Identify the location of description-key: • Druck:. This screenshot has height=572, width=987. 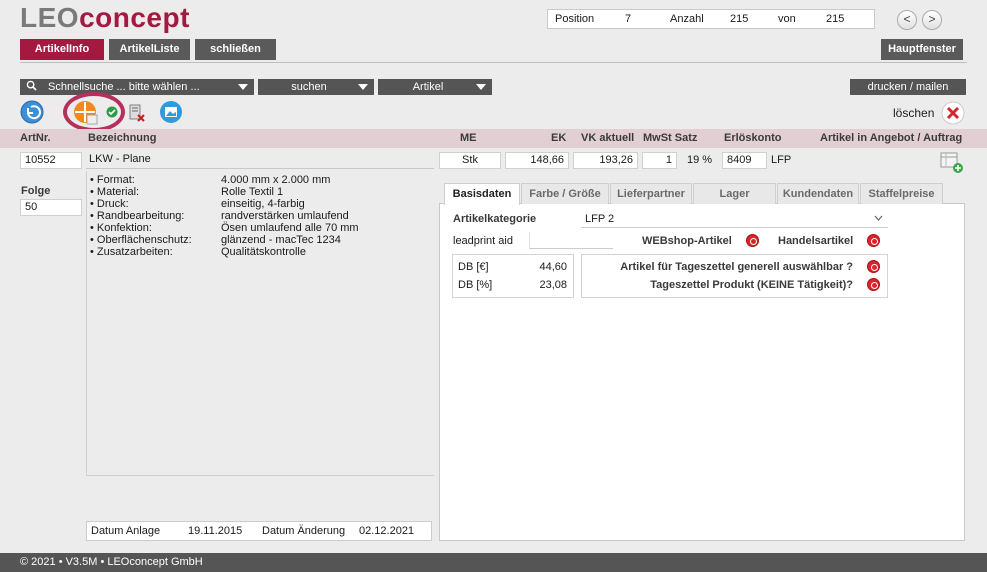
(109, 204).